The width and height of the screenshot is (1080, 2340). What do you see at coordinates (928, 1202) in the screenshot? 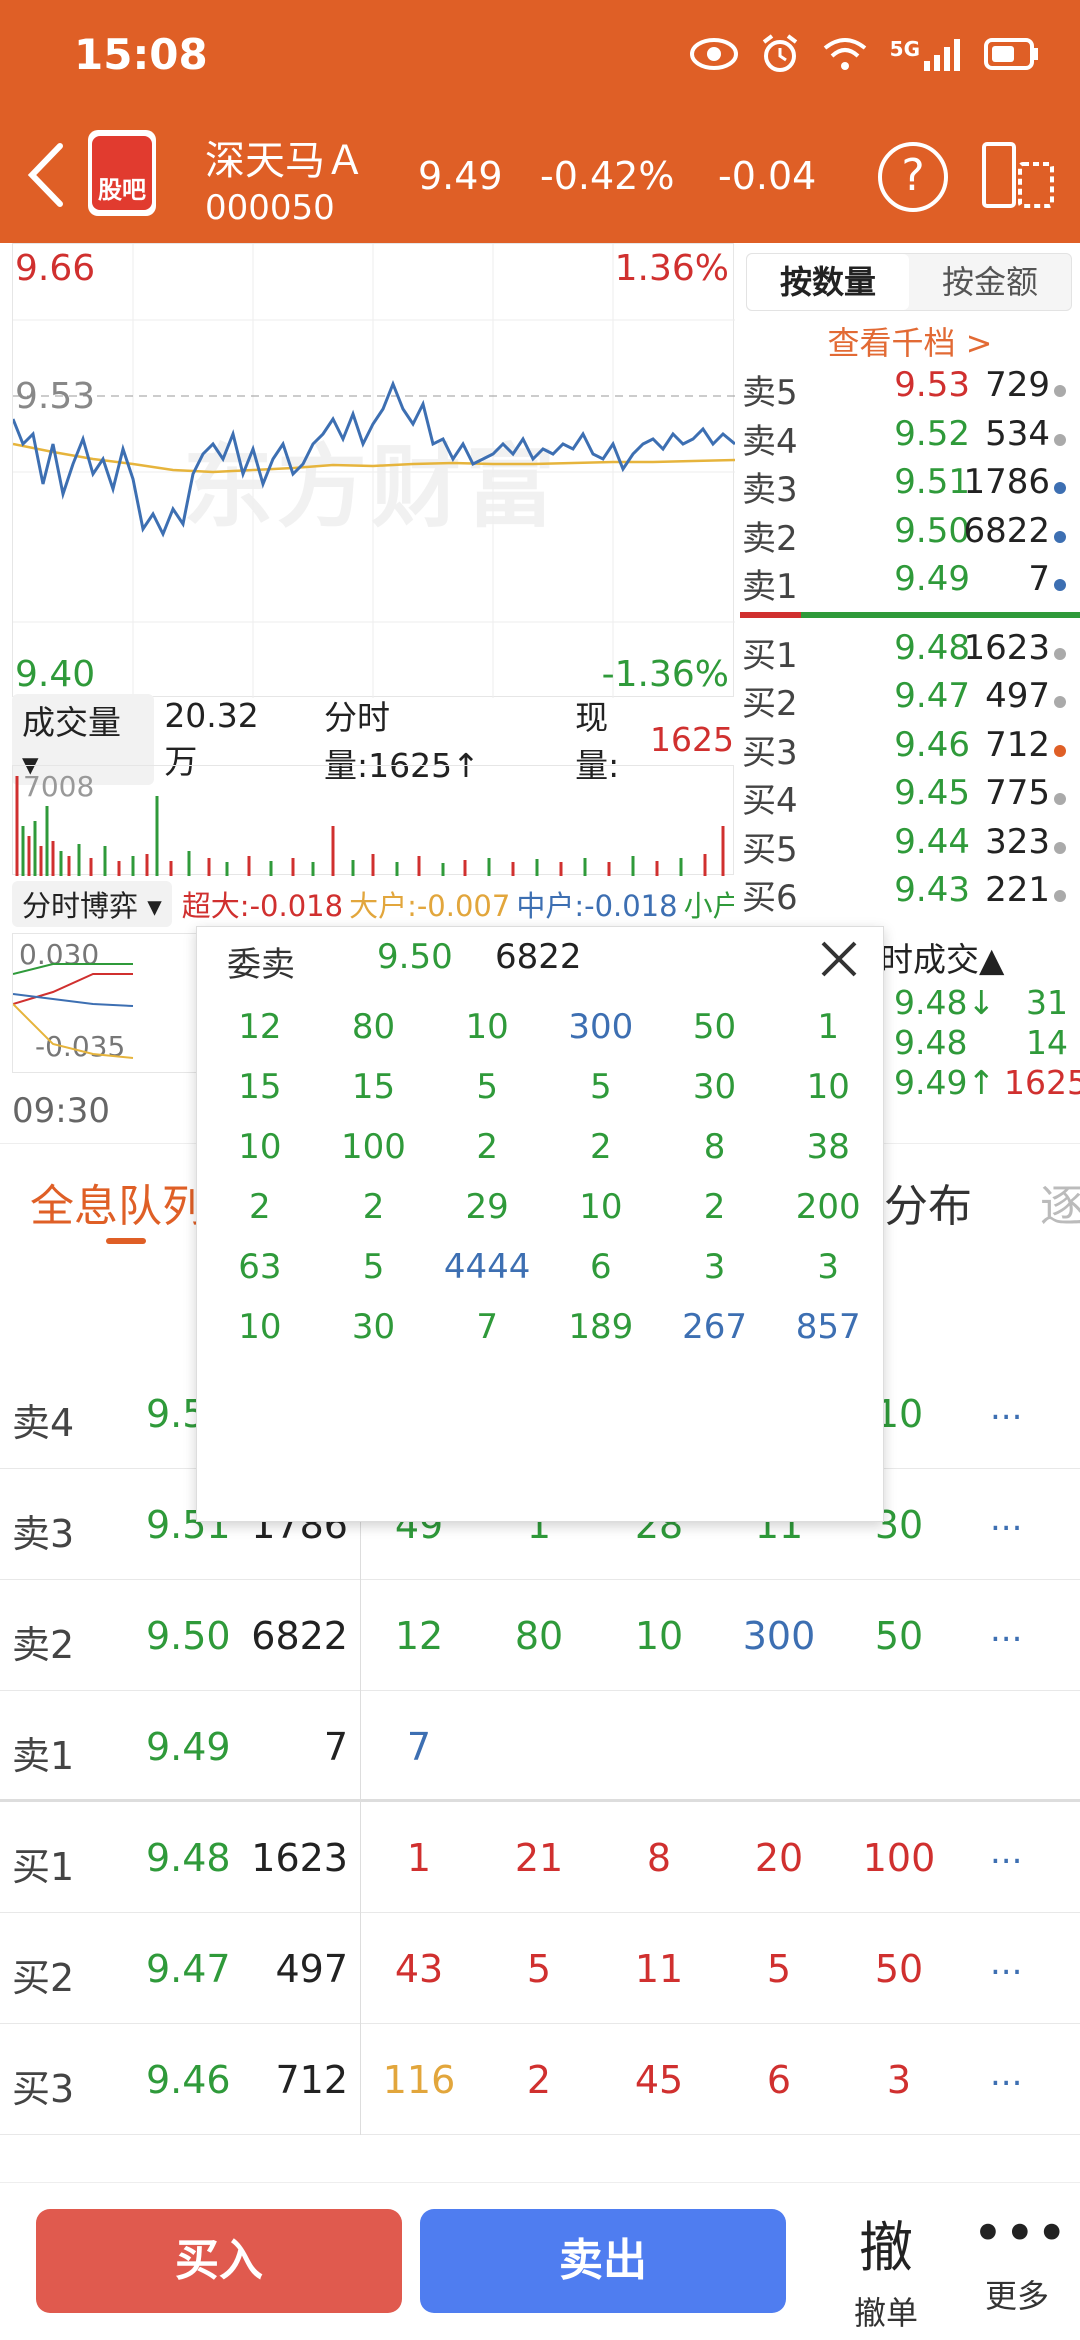
I see `tab-distribution: 分布` at bounding box center [928, 1202].